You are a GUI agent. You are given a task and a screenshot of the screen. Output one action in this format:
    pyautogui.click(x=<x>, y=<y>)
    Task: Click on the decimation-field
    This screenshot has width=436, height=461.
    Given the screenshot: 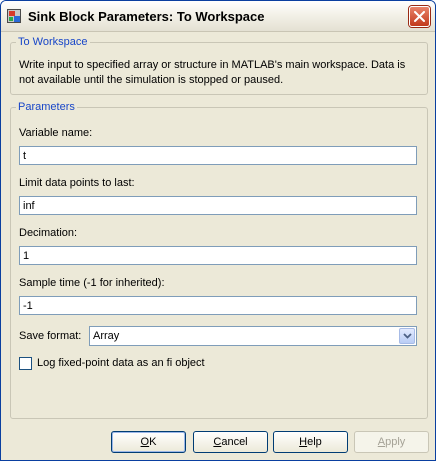 What is the action you would take?
    pyautogui.click(x=218, y=255)
    